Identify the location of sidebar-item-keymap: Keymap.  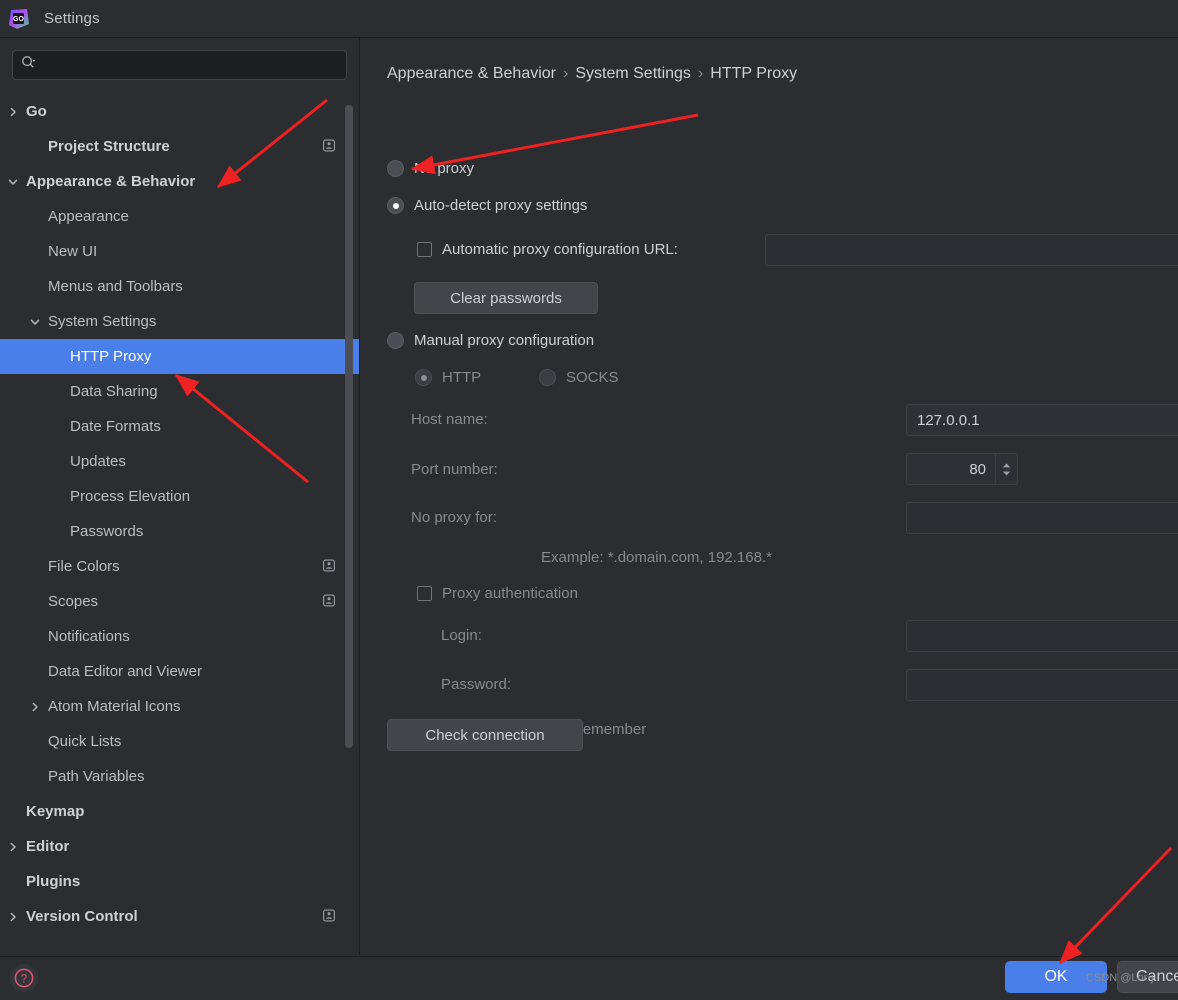
(179, 811).